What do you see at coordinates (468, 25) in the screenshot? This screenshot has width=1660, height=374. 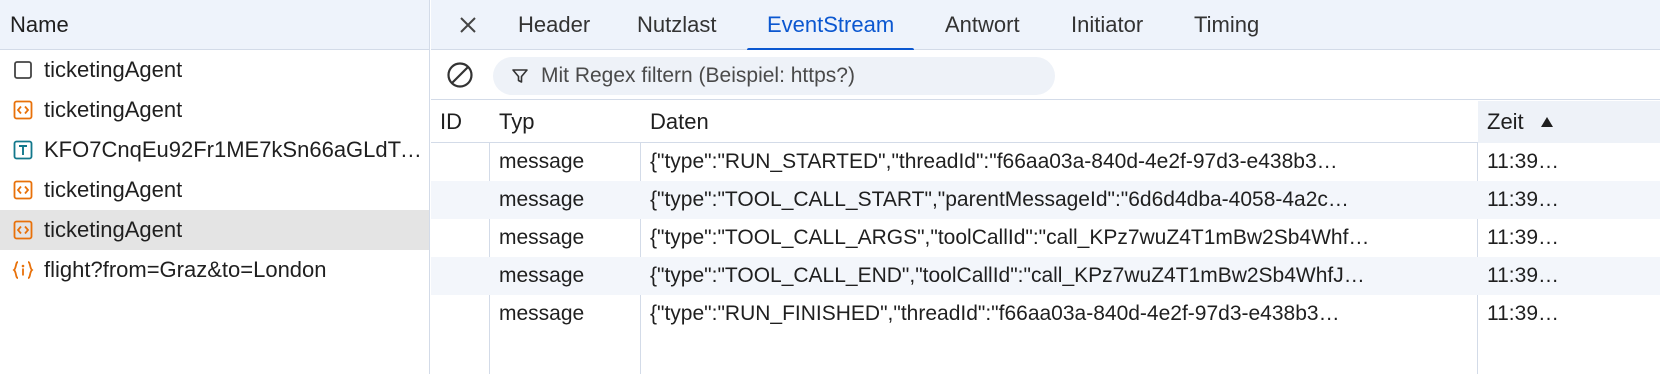 I see `close-icon` at bounding box center [468, 25].